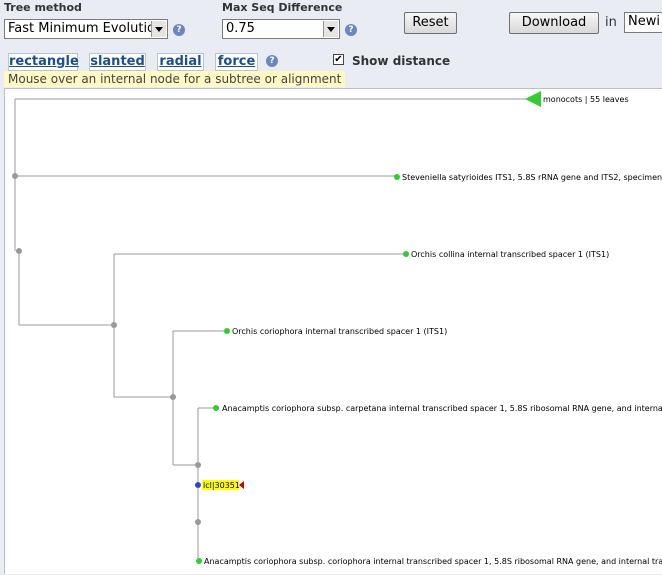 The height and width of the screenshot is (575, 662). Describe the element at coordinates (554, 23) in the screenshot. I see `download-button: Download` at that location.